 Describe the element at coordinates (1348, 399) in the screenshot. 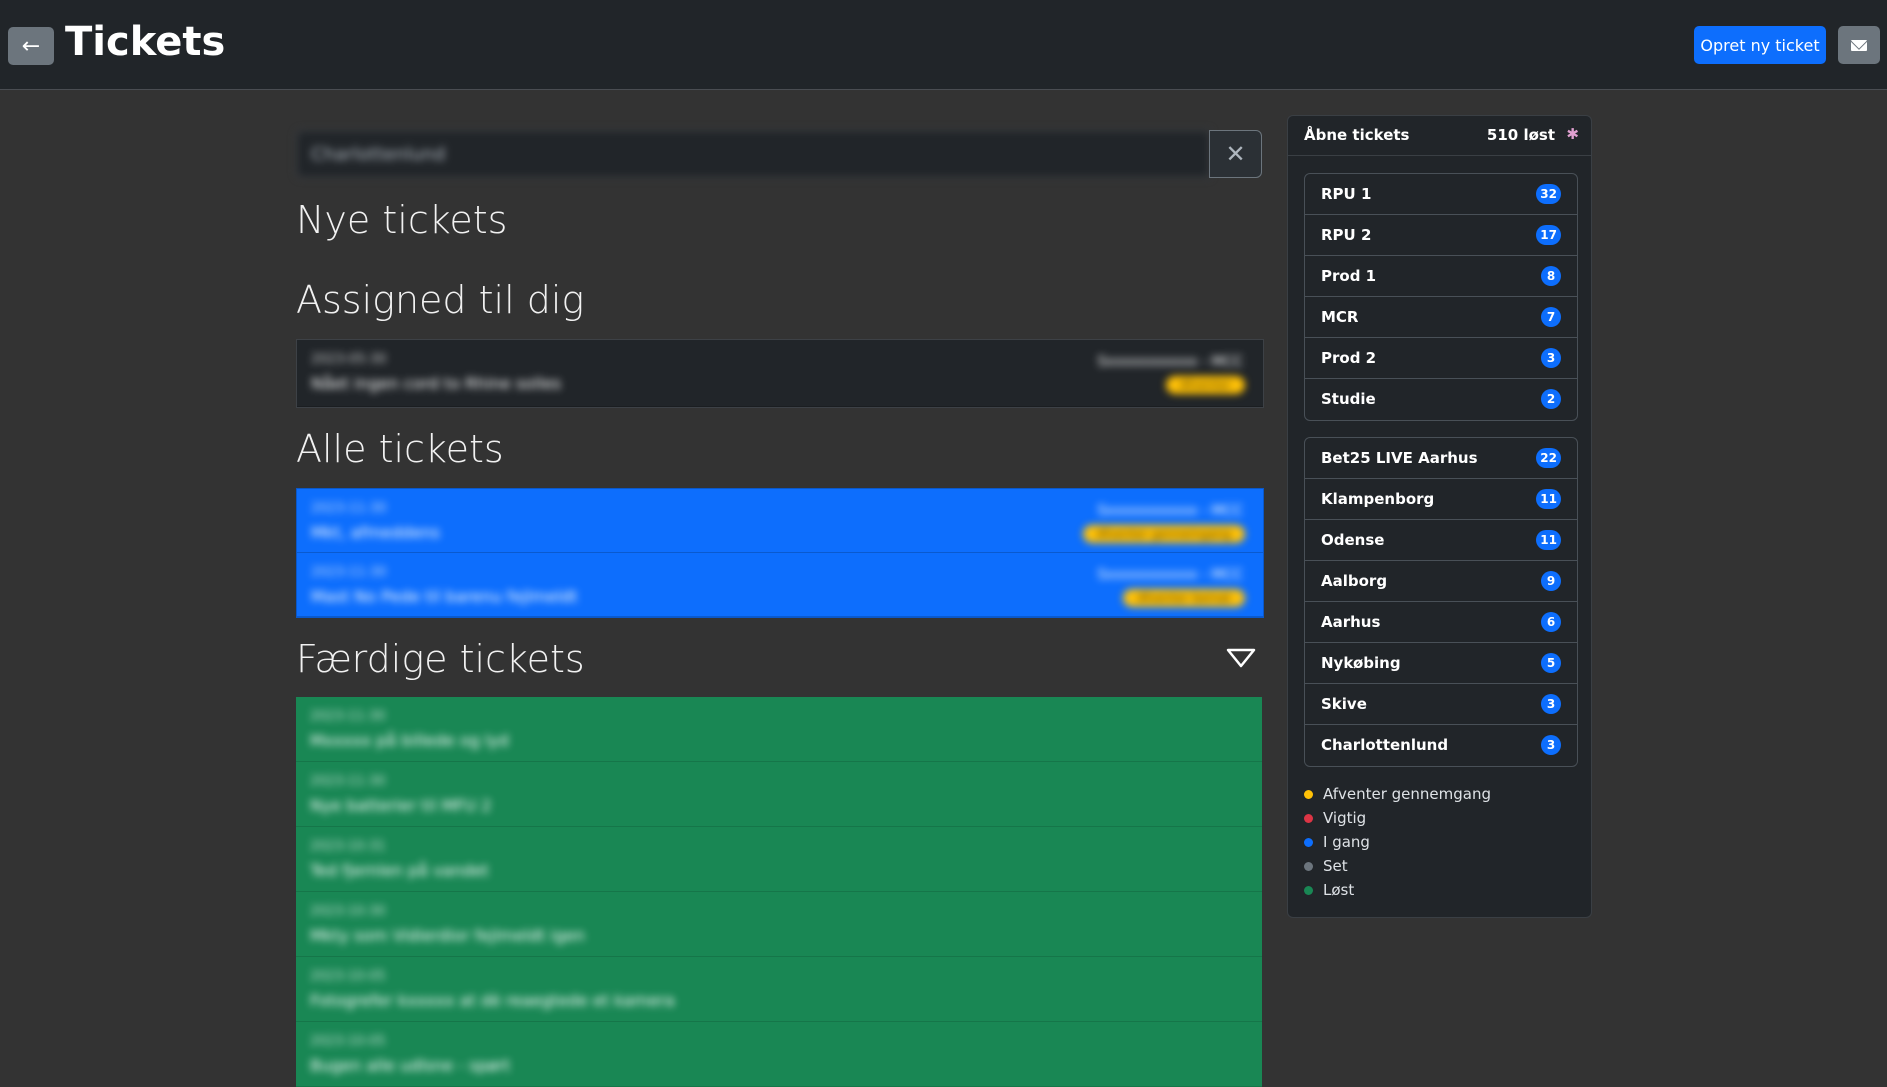

I see `location-label: Studie` at that location.